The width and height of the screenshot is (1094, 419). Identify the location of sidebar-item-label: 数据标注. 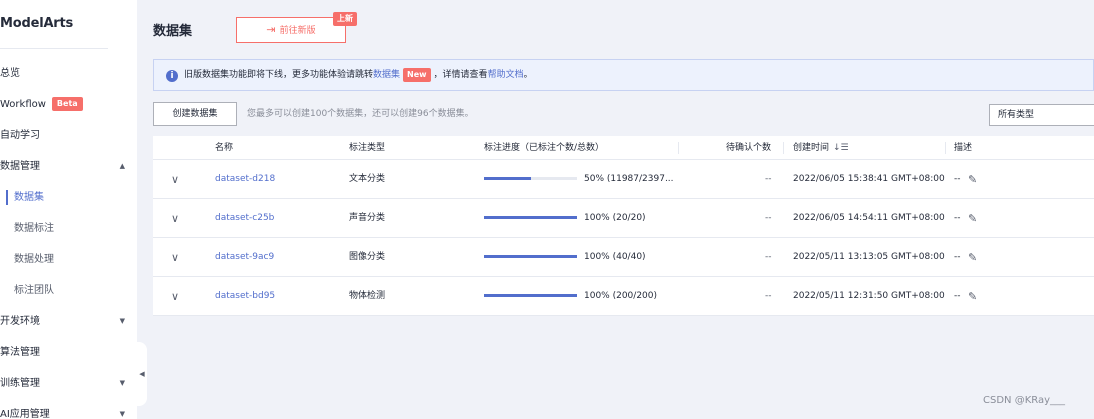
(34, 228).